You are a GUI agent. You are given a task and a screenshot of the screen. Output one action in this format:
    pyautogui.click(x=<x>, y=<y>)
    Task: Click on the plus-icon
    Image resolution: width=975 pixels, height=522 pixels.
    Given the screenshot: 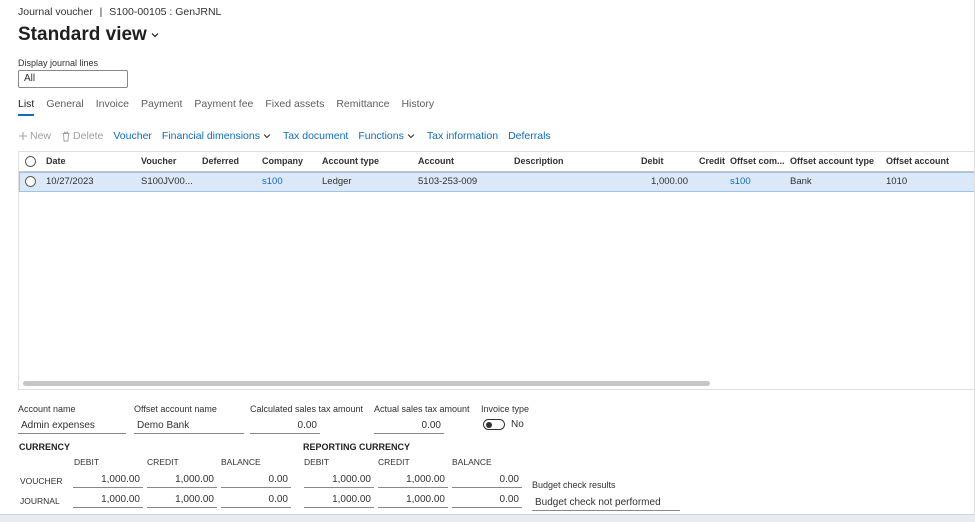 What is the action you would take?
    pyautogui.click(x=23, y=136)
    